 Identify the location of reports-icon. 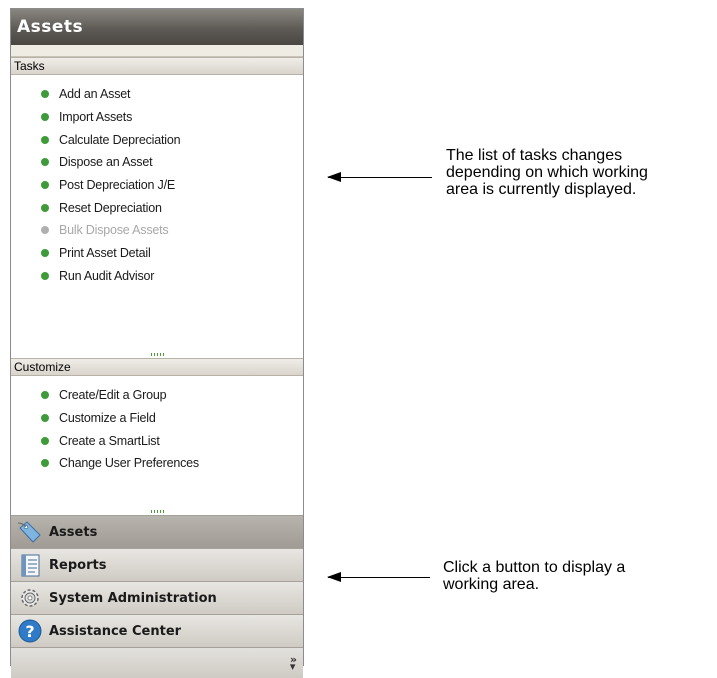
(30, 565).